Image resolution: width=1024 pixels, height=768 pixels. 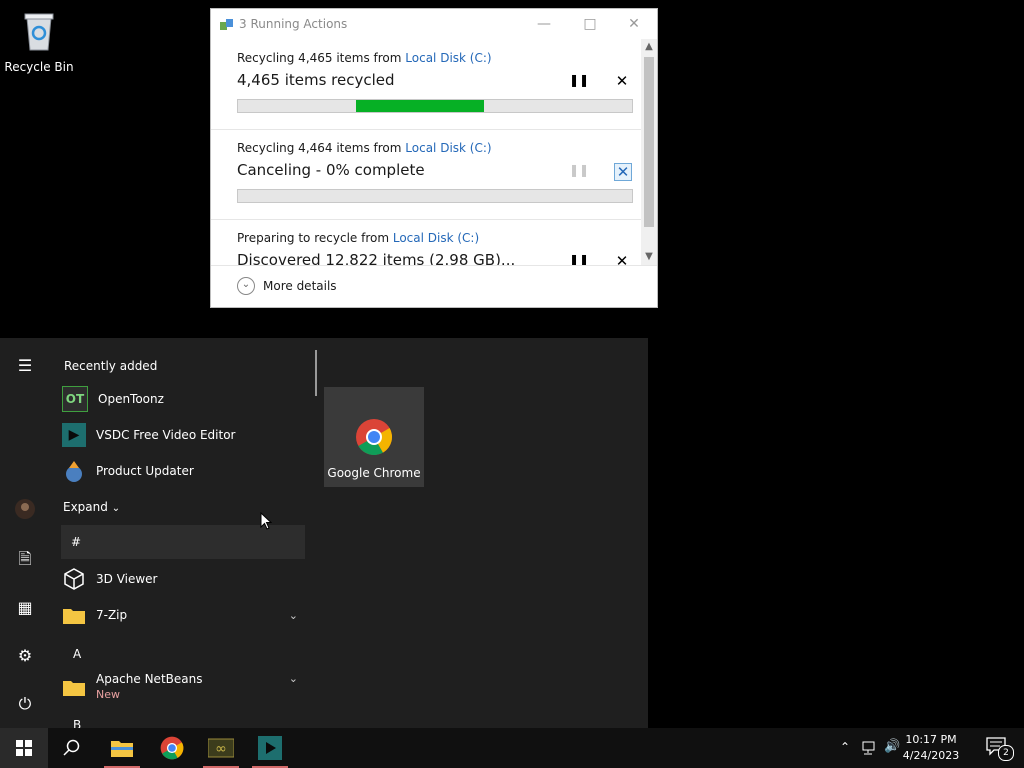 What do you see at coordinates (634, 24) in the screenshot?
I see `close-button: ✕` at bounding box center [634, 24].